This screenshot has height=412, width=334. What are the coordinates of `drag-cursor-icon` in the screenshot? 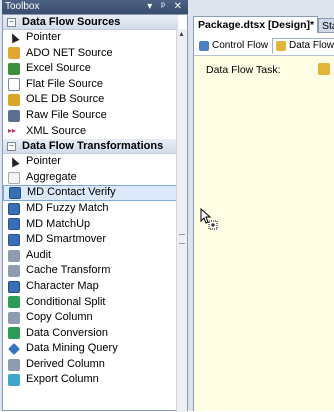 It's located at (209, 219).